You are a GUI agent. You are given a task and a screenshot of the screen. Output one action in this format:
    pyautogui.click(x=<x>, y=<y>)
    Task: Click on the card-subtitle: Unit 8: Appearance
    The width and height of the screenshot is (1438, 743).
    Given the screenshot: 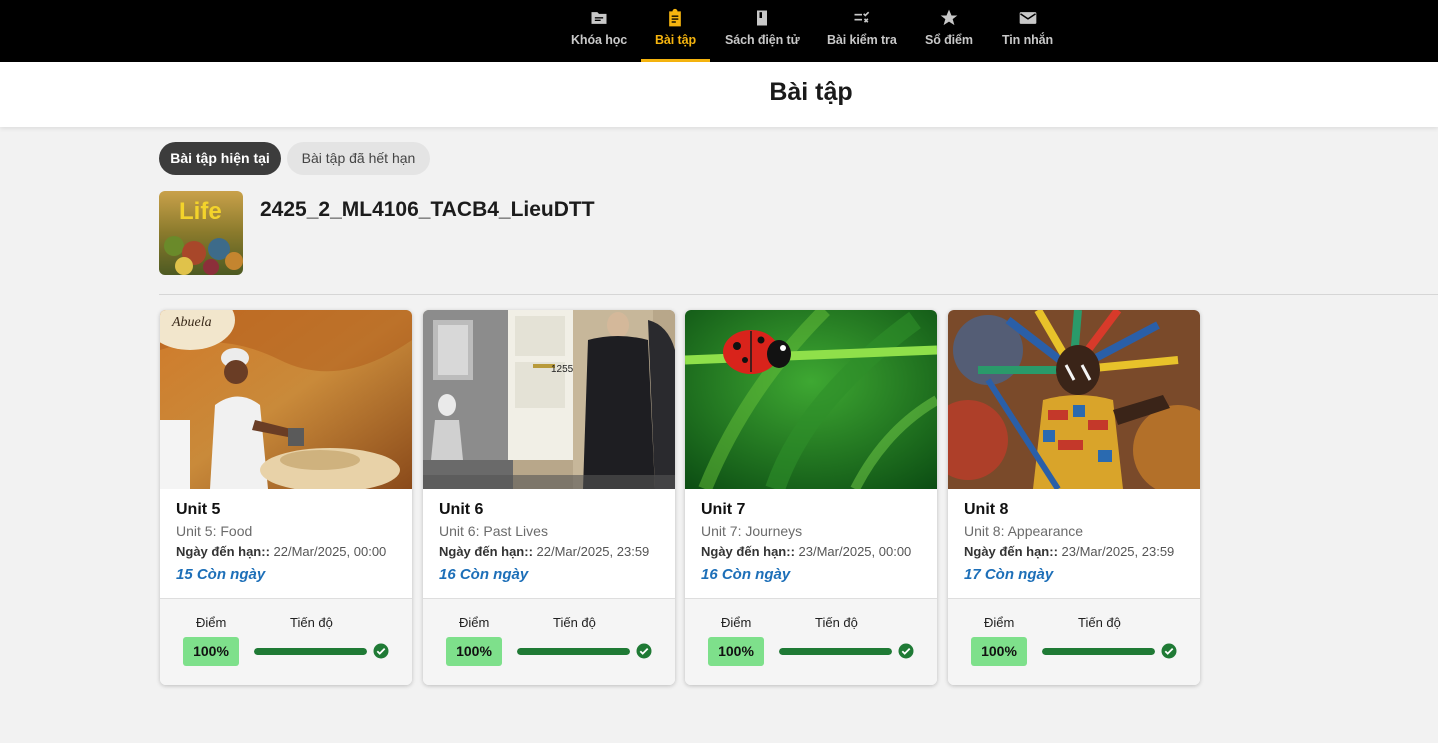 What is the action you would take?
    pyautogui.click(x=1024, y=531)
    